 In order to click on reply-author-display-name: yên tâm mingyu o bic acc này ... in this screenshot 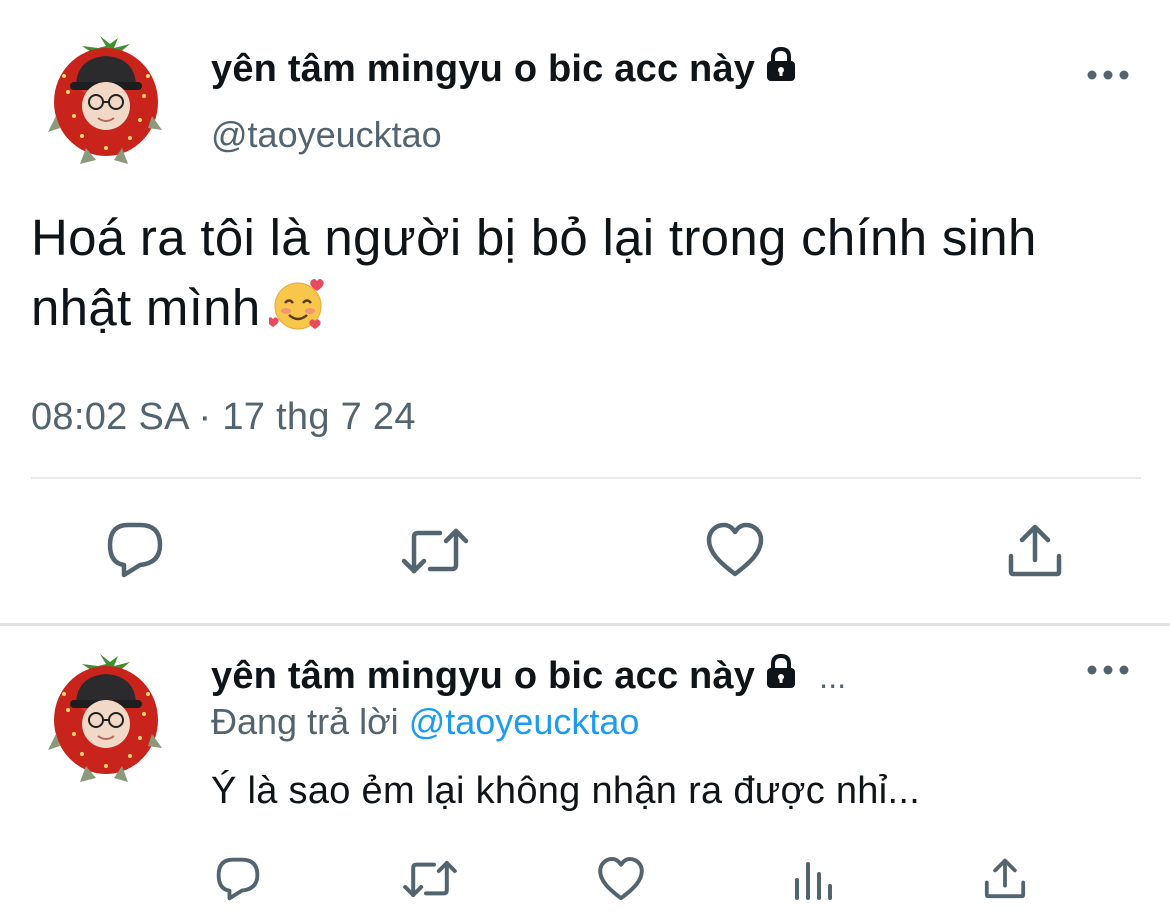, I will do `click(528, 675)`.